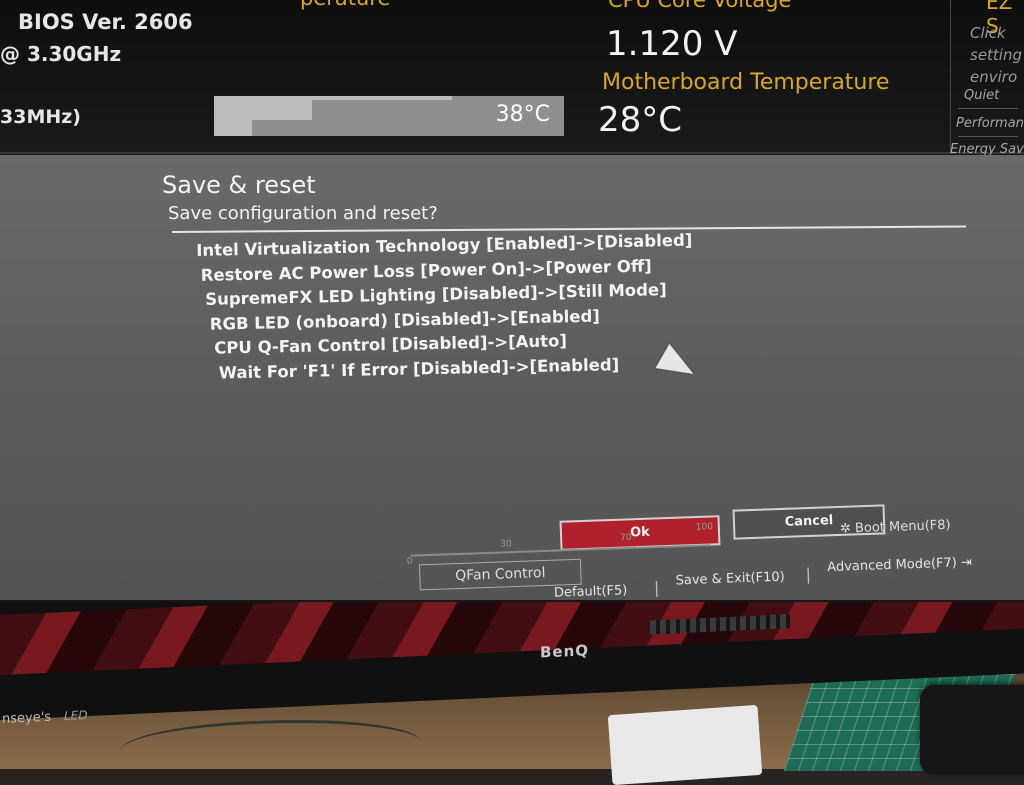 The image size is (1024, 785). Describe the element at coordinates (569, 229) in the screenshot. I see `dialog-divider` at that location.